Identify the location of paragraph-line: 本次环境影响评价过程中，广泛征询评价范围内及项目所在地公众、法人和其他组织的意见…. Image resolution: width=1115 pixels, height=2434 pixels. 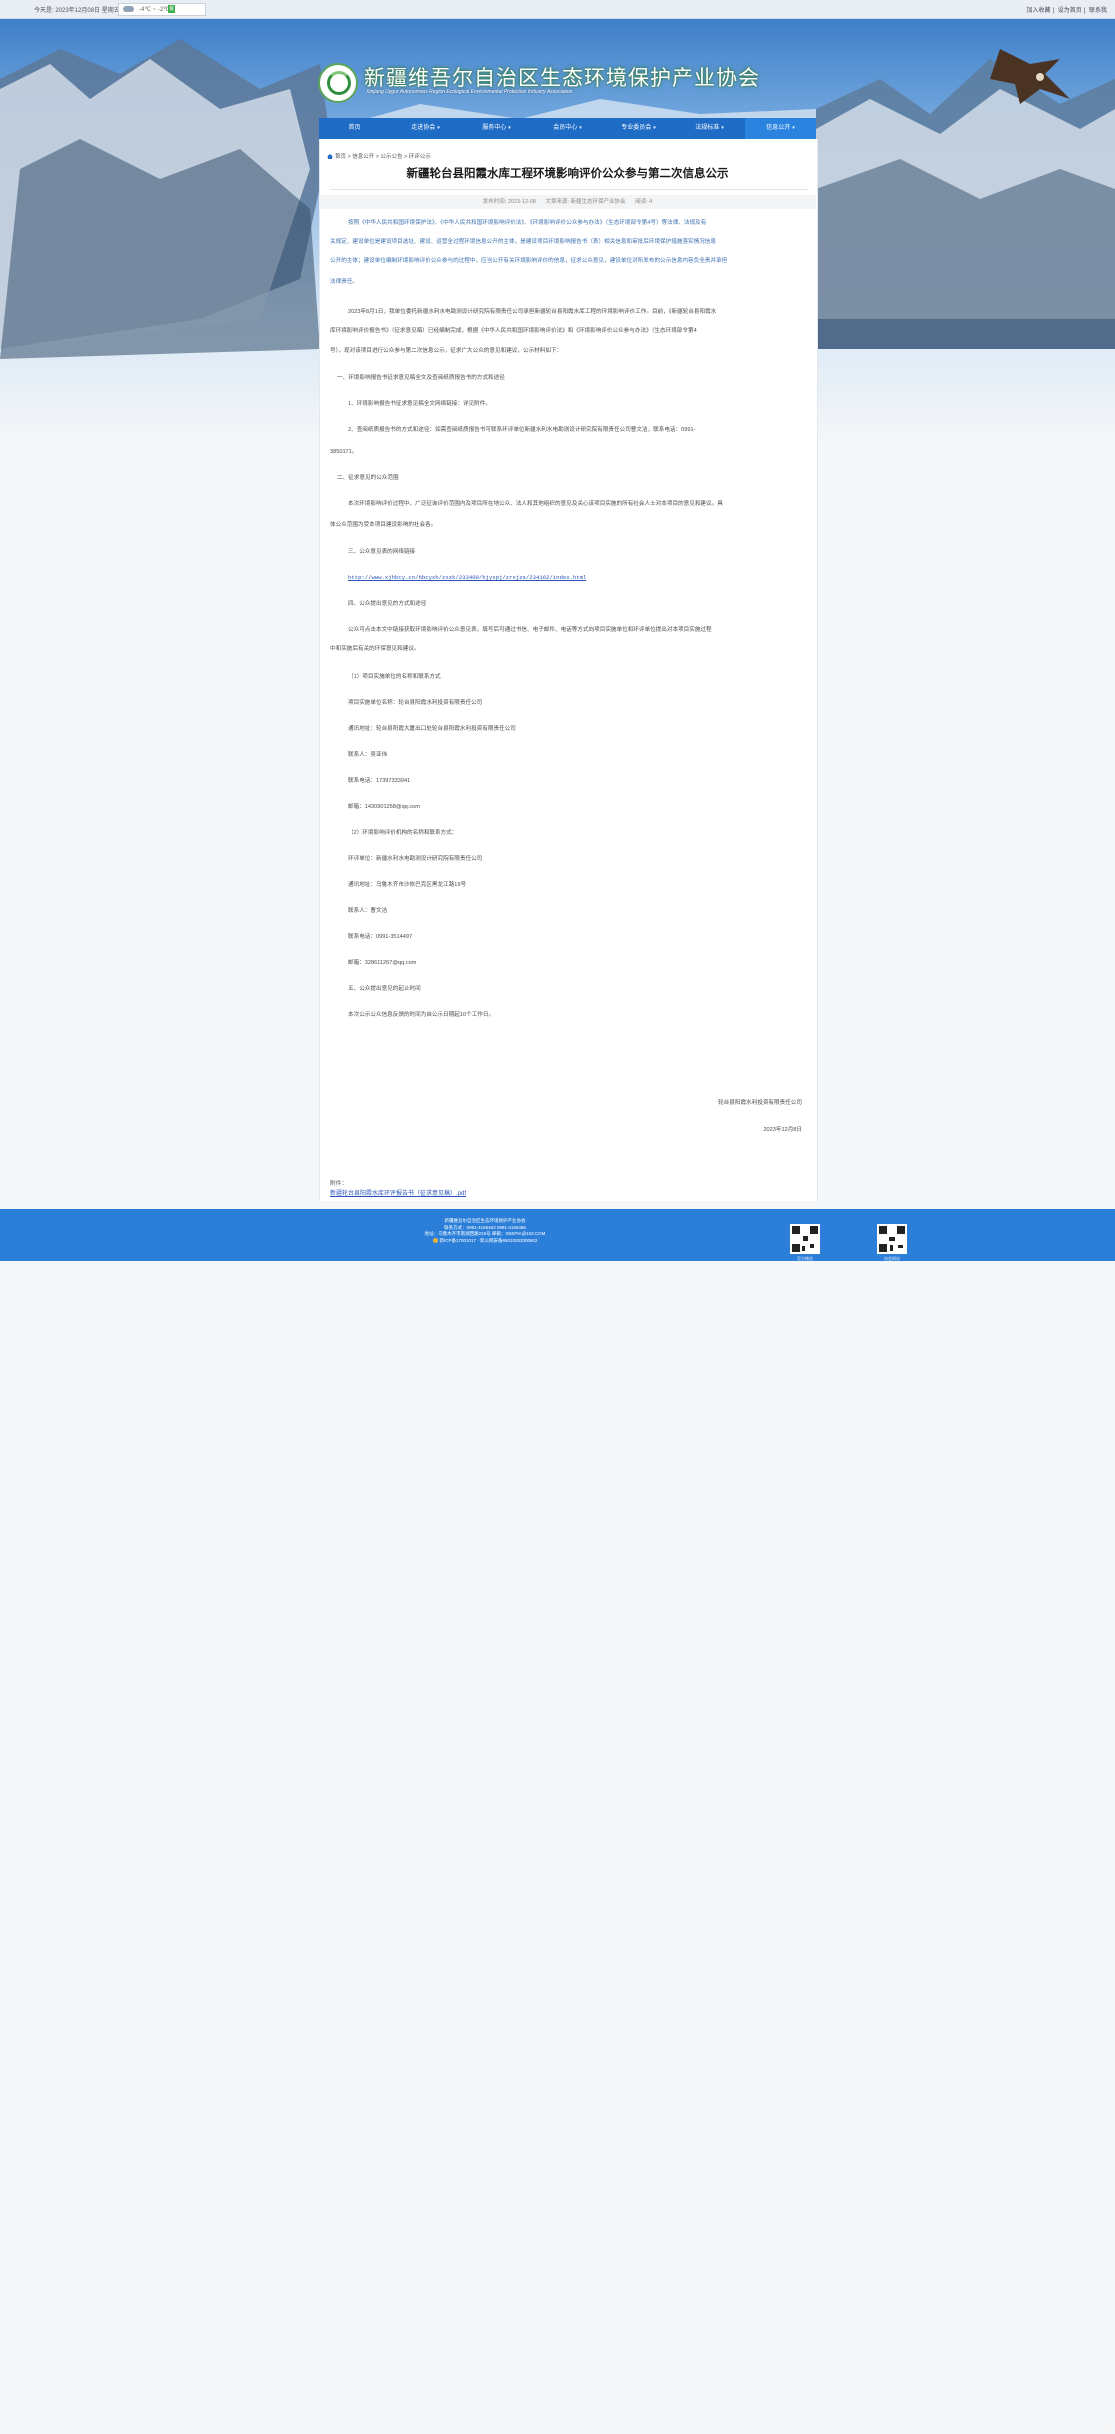
(535, 504).